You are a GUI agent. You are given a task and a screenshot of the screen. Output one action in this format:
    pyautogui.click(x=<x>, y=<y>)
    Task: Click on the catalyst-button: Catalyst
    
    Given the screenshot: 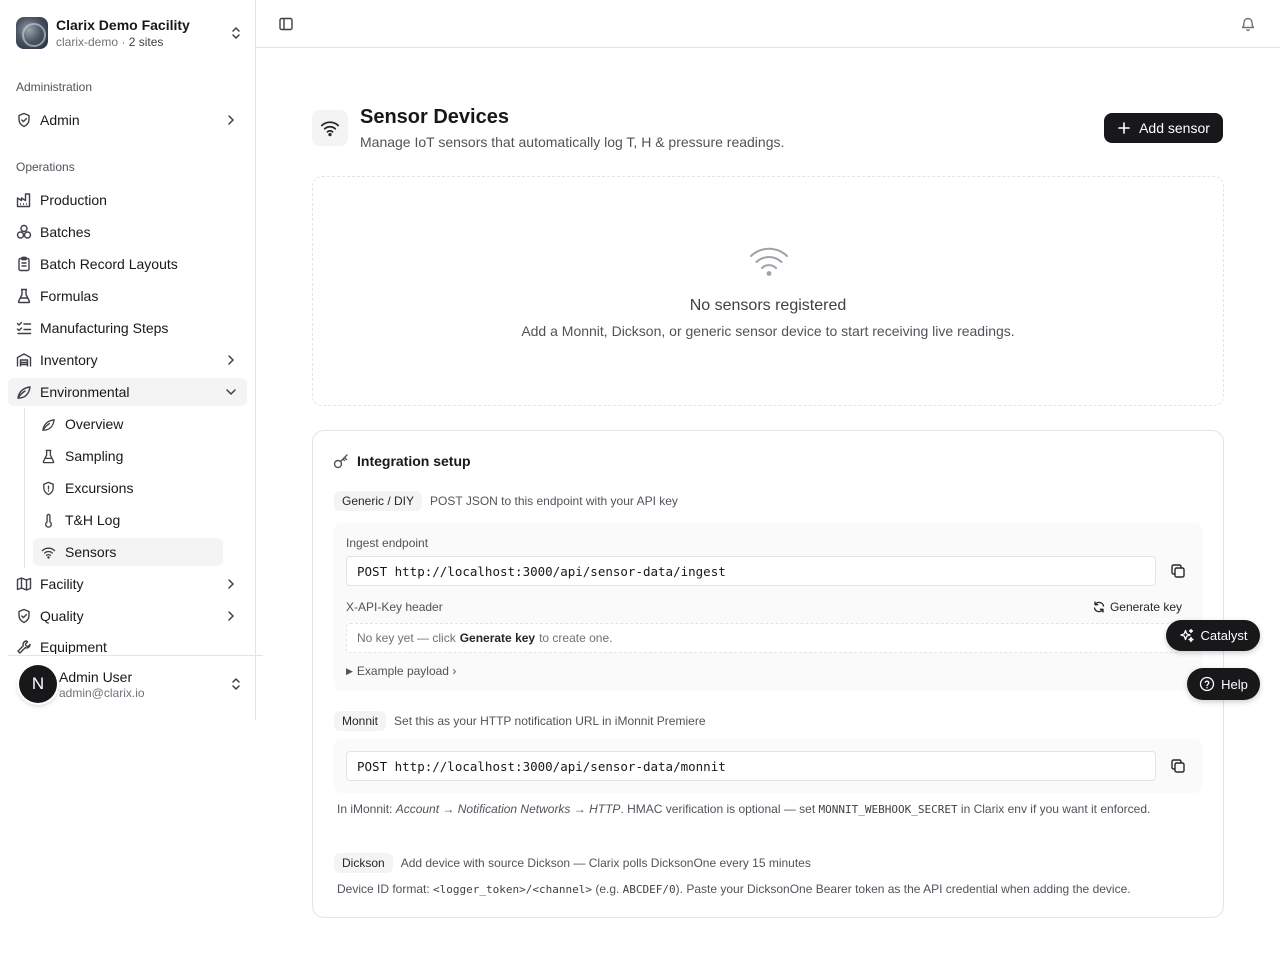 What is the action you would take?
    pyautogui.click(x=1213, y=635)
    